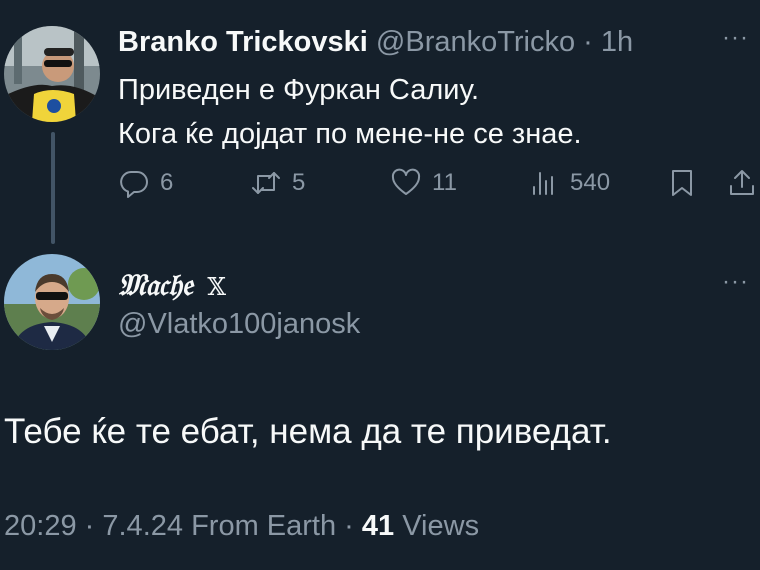 Image resolution: width=760 pixels, height=570 pixels. I want to click on like-count: 11, so click(444, 182).